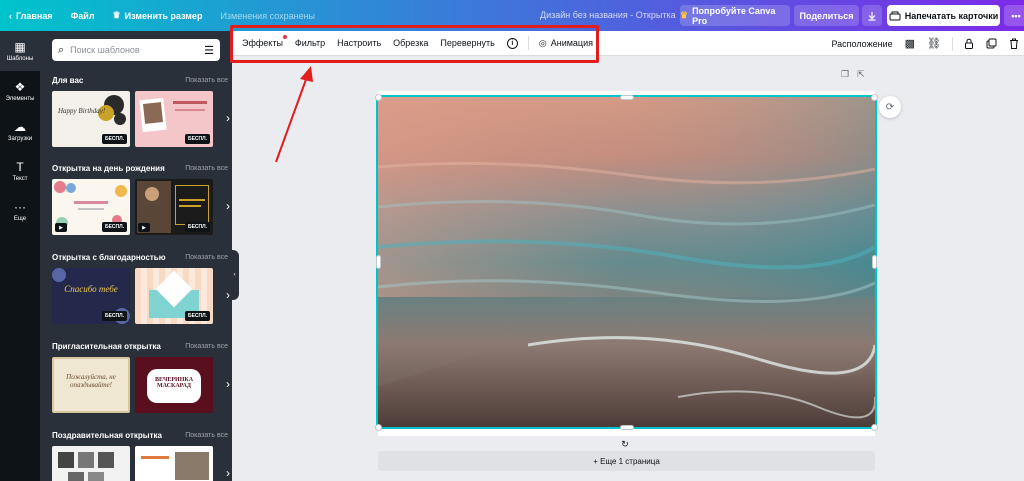 The image size is (1024, 481). I want to click on try-pro-button: ♛ Попробуйте Canva Pro, so click(735, 15).